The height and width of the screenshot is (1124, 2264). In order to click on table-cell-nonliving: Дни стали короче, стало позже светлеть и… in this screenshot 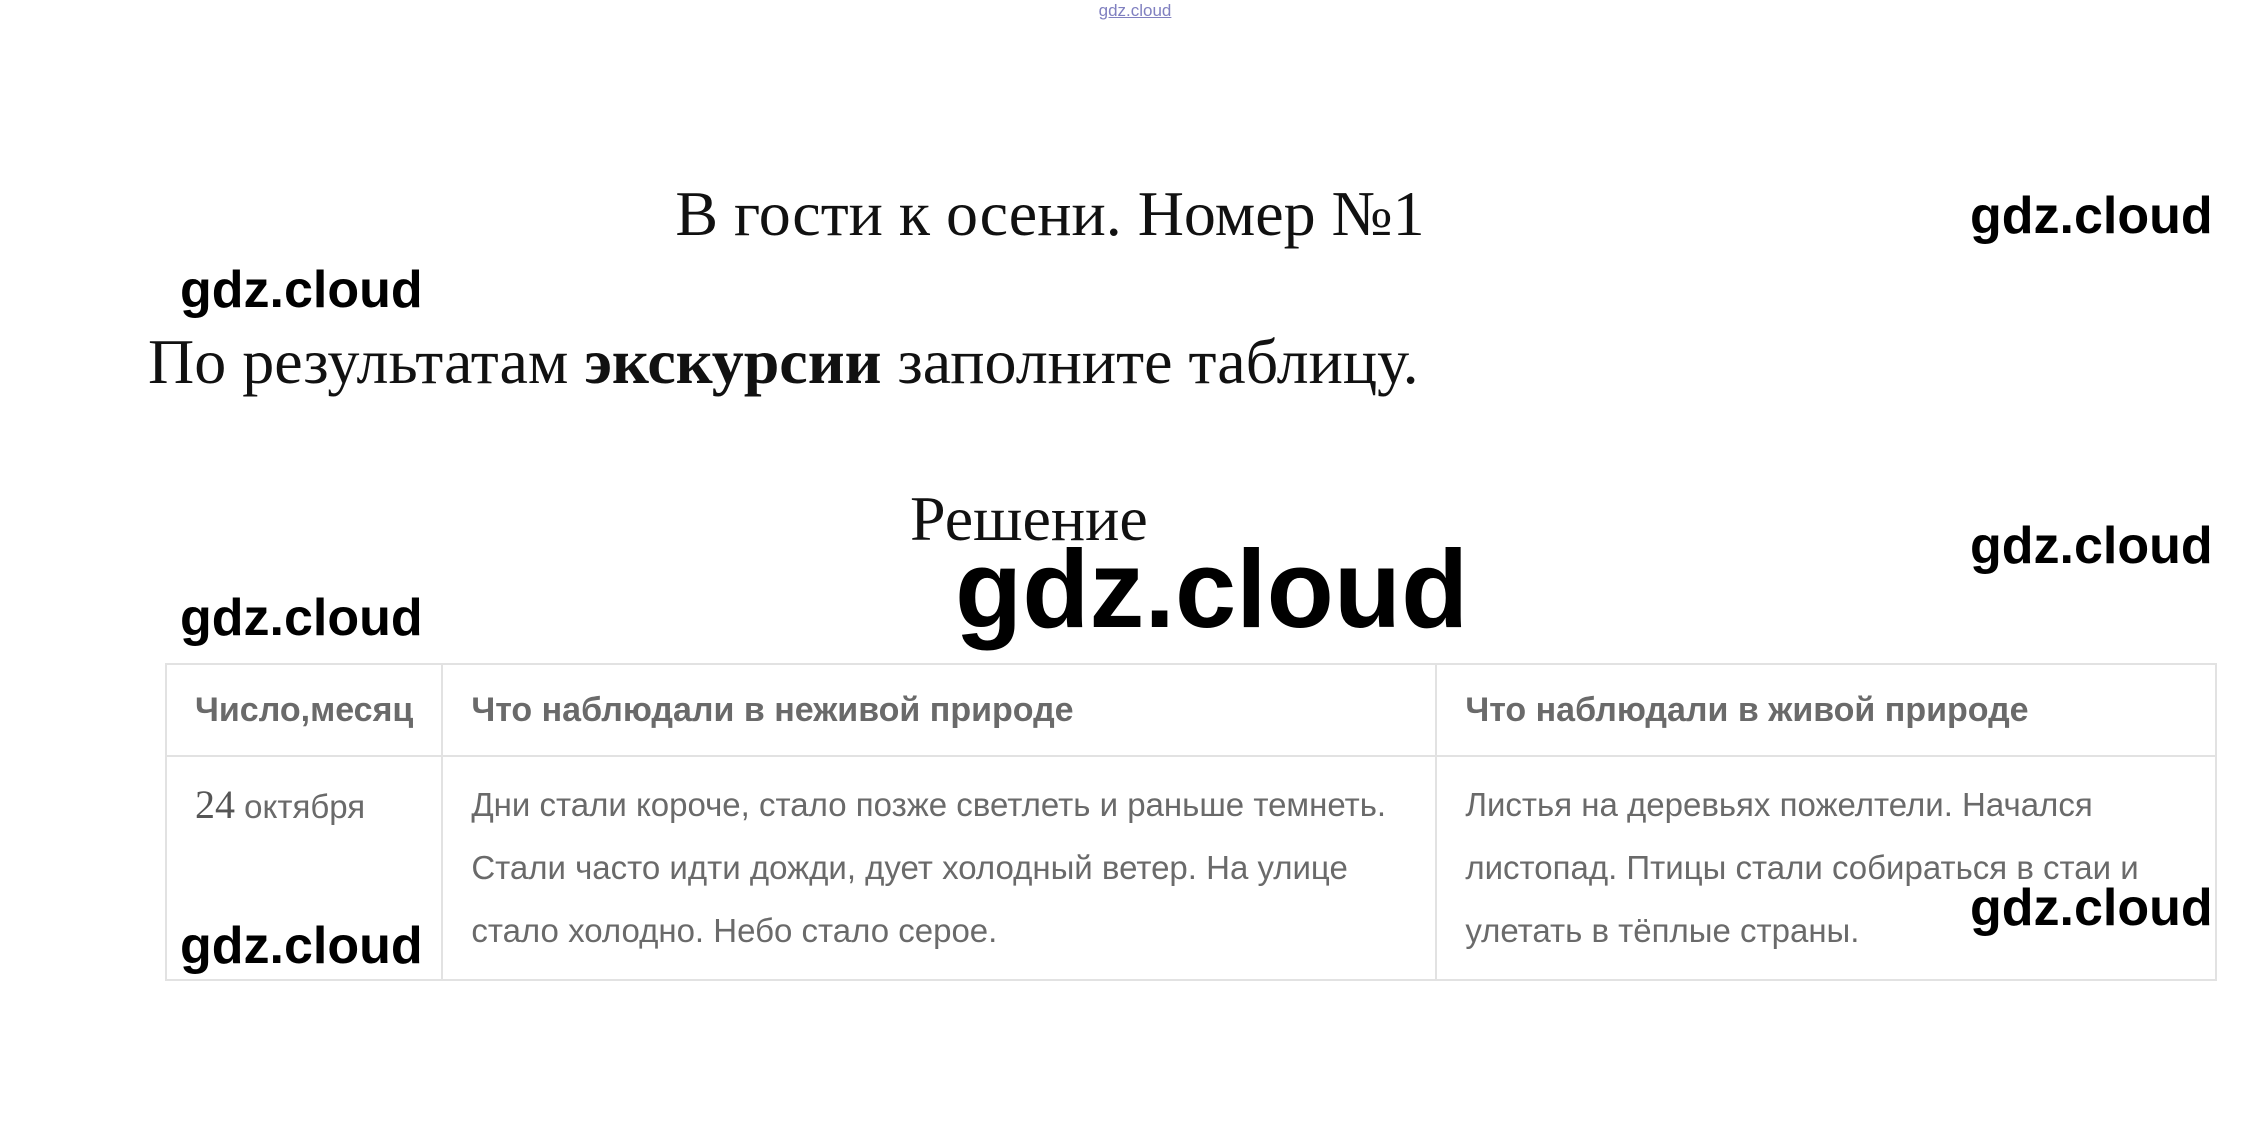, I will do `click(939, 868)`.